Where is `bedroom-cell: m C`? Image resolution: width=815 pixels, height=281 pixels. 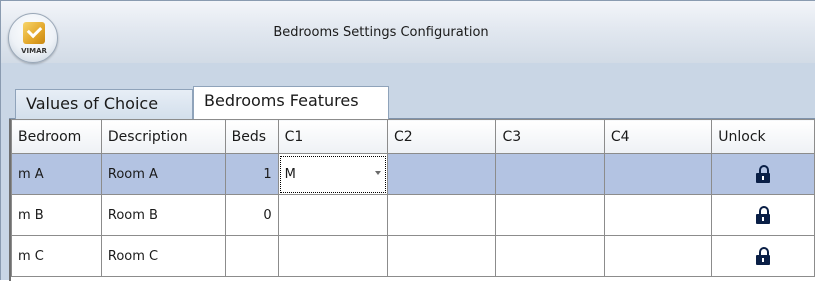
bedroom-cell: m C is located at coordinates (56, 256).